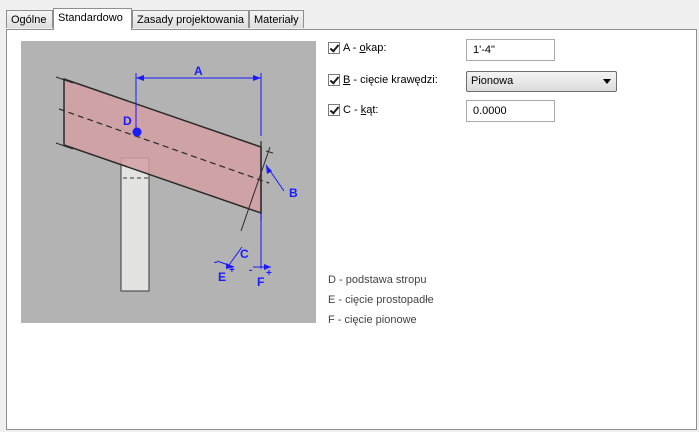 This screenshot has height=432, width=699. I want to click on diagram-label-d: D, so click(127, 121).